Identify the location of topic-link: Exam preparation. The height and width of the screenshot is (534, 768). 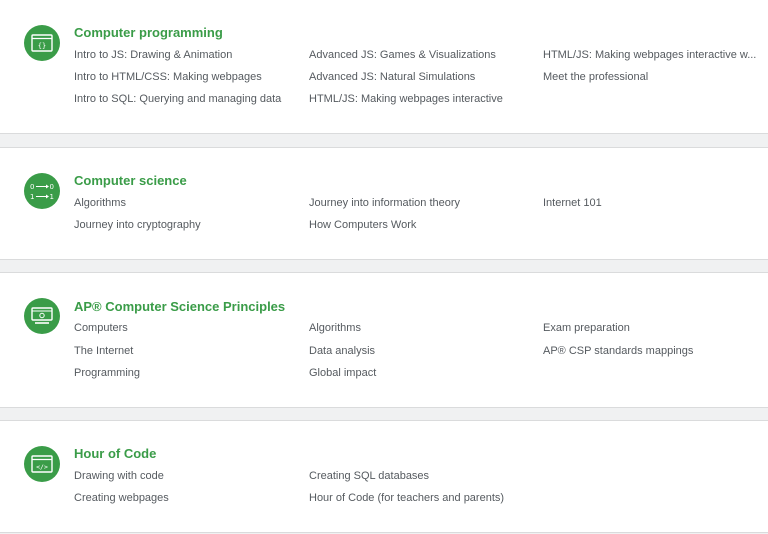
(651, 328).